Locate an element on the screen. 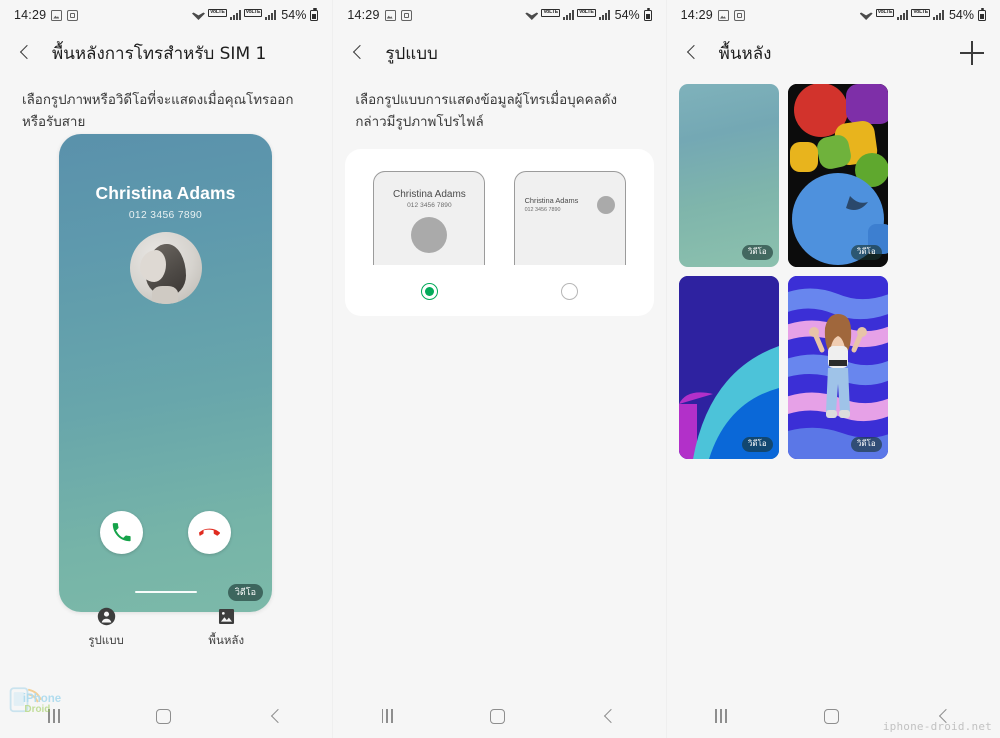 This screenshot has height=738, width=1000. ar-emoji-art is located at coordinates (837, 367).